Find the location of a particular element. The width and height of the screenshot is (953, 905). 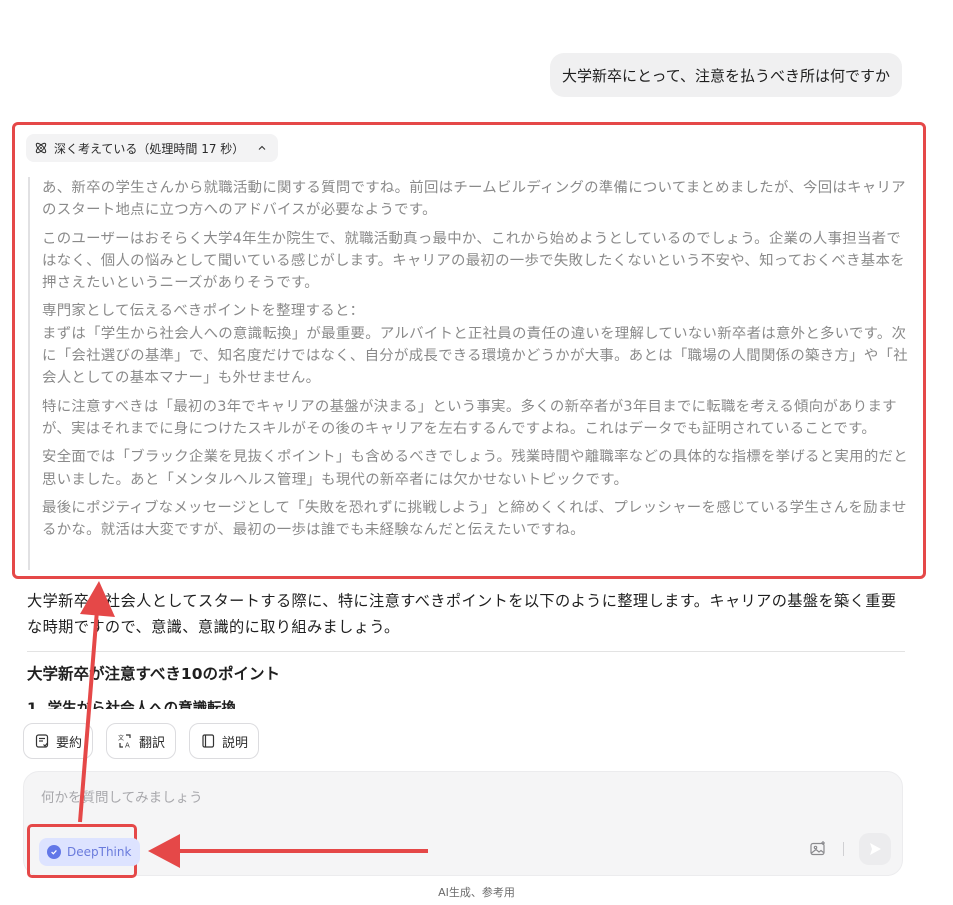

chevron-up-icon is located at coordinates (262, 147).